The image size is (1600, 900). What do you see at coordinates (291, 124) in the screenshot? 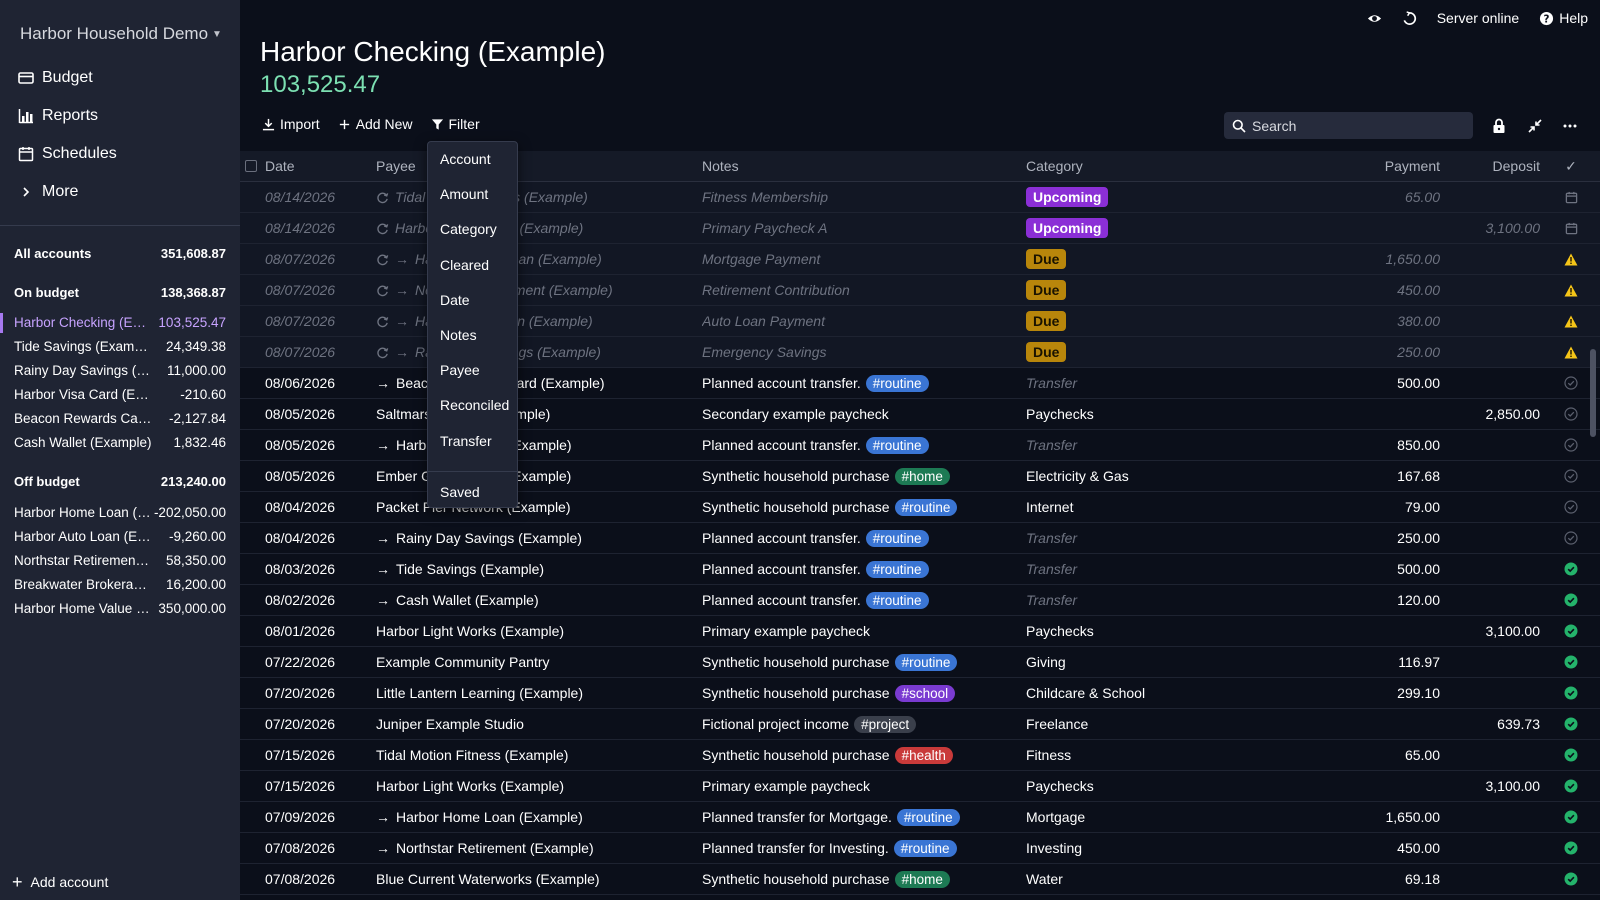
I see `import-button: Import` at bounding box center [291, 124].